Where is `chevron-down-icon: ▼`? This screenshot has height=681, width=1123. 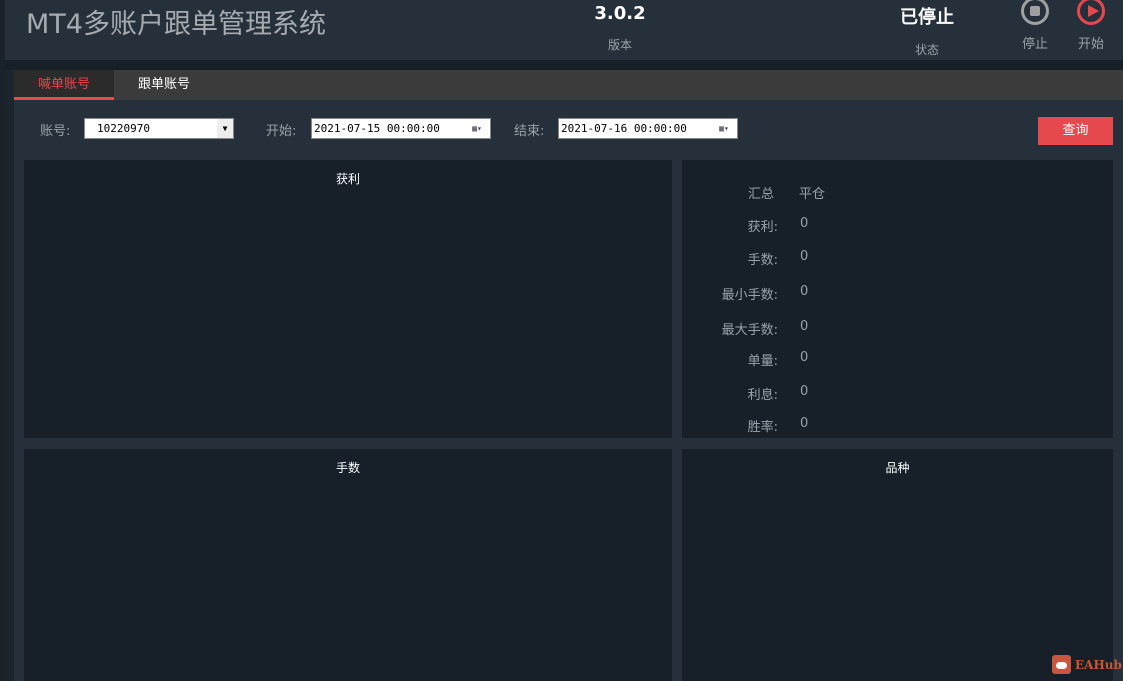 chevron-down-icon: ▼ is located at coordinates (225, 128).